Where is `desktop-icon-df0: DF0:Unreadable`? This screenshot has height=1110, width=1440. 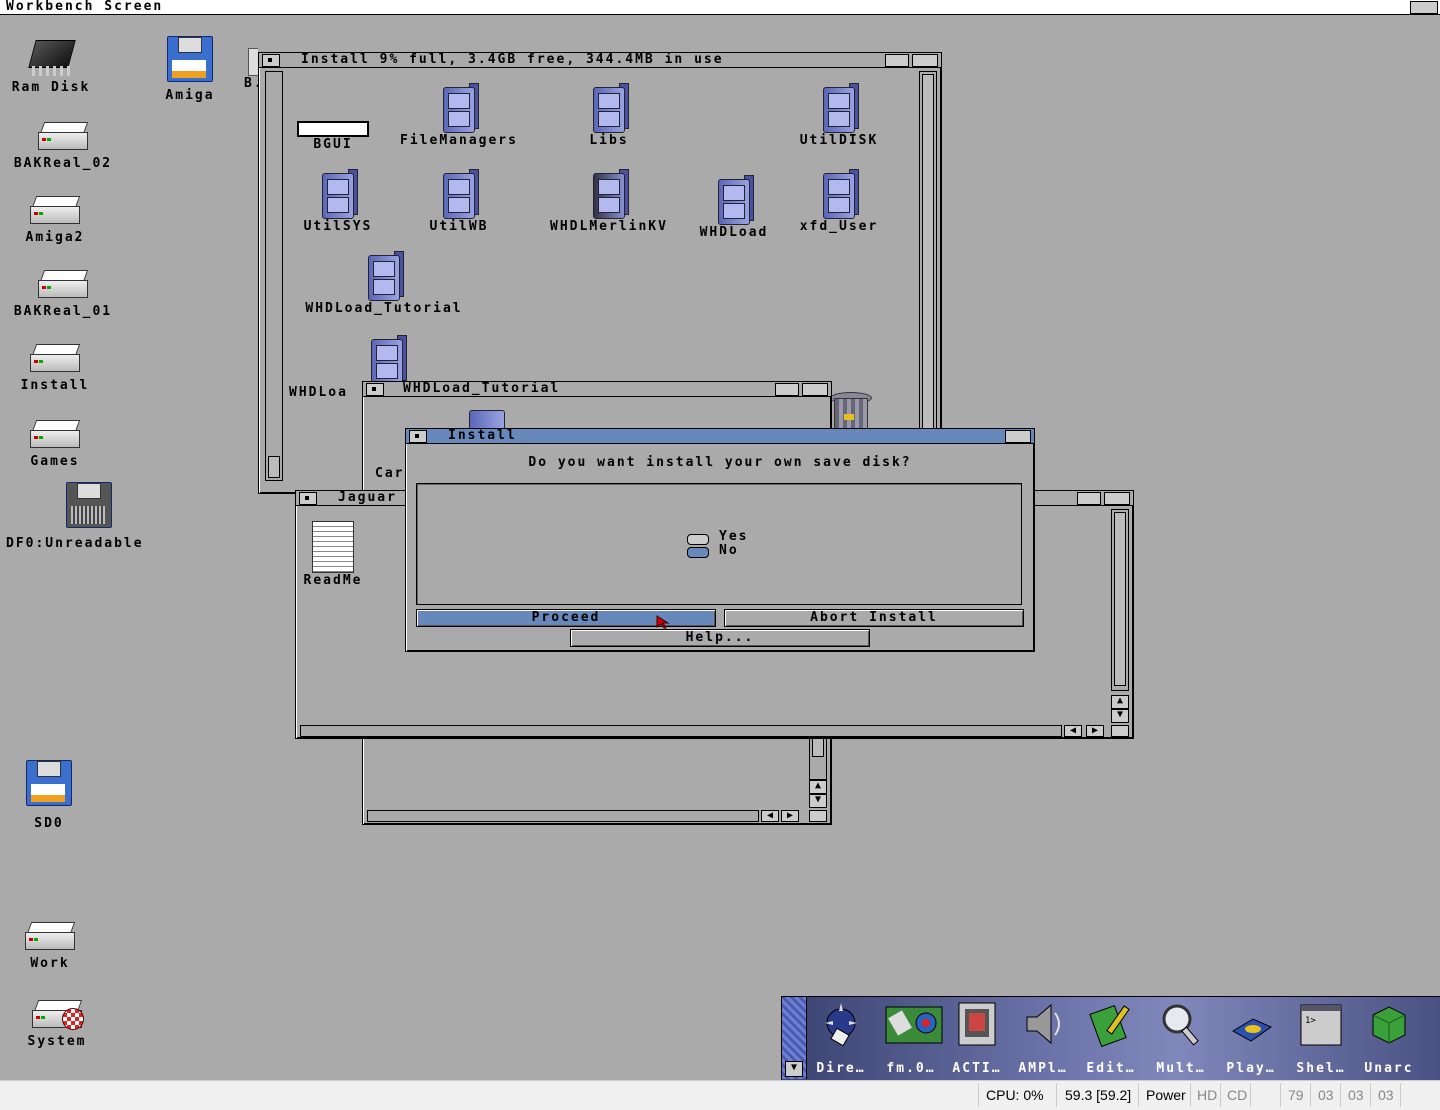
desktop-icon-df0: DF0:Unreadable is located at coordinates (89, 516).